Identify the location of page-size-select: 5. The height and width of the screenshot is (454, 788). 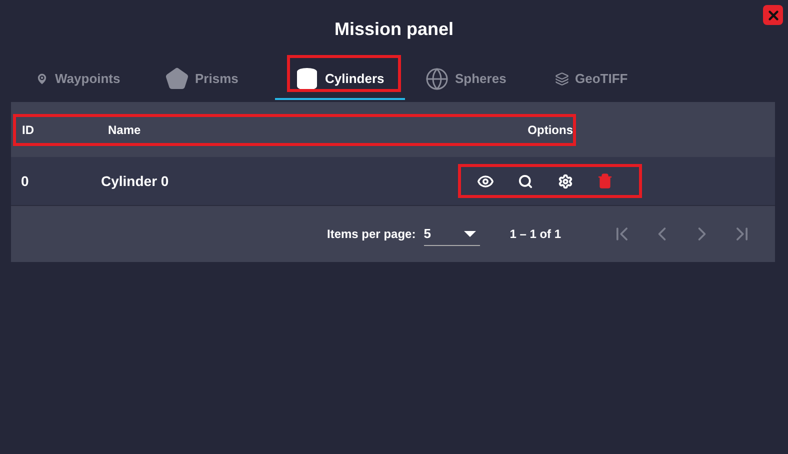
(452, 234).